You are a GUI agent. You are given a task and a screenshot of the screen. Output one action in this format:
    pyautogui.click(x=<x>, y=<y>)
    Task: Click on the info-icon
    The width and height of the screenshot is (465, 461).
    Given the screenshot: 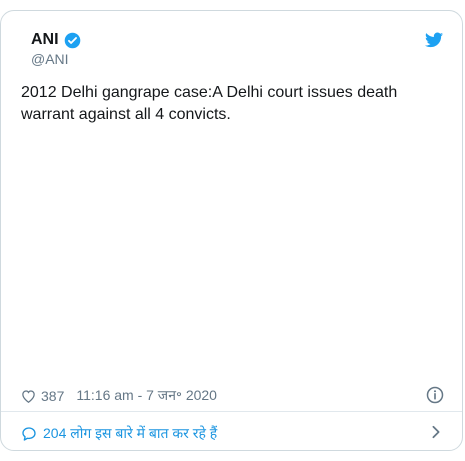 What is the action you would take?
    pyautogui.click(x=435, y=395)
    